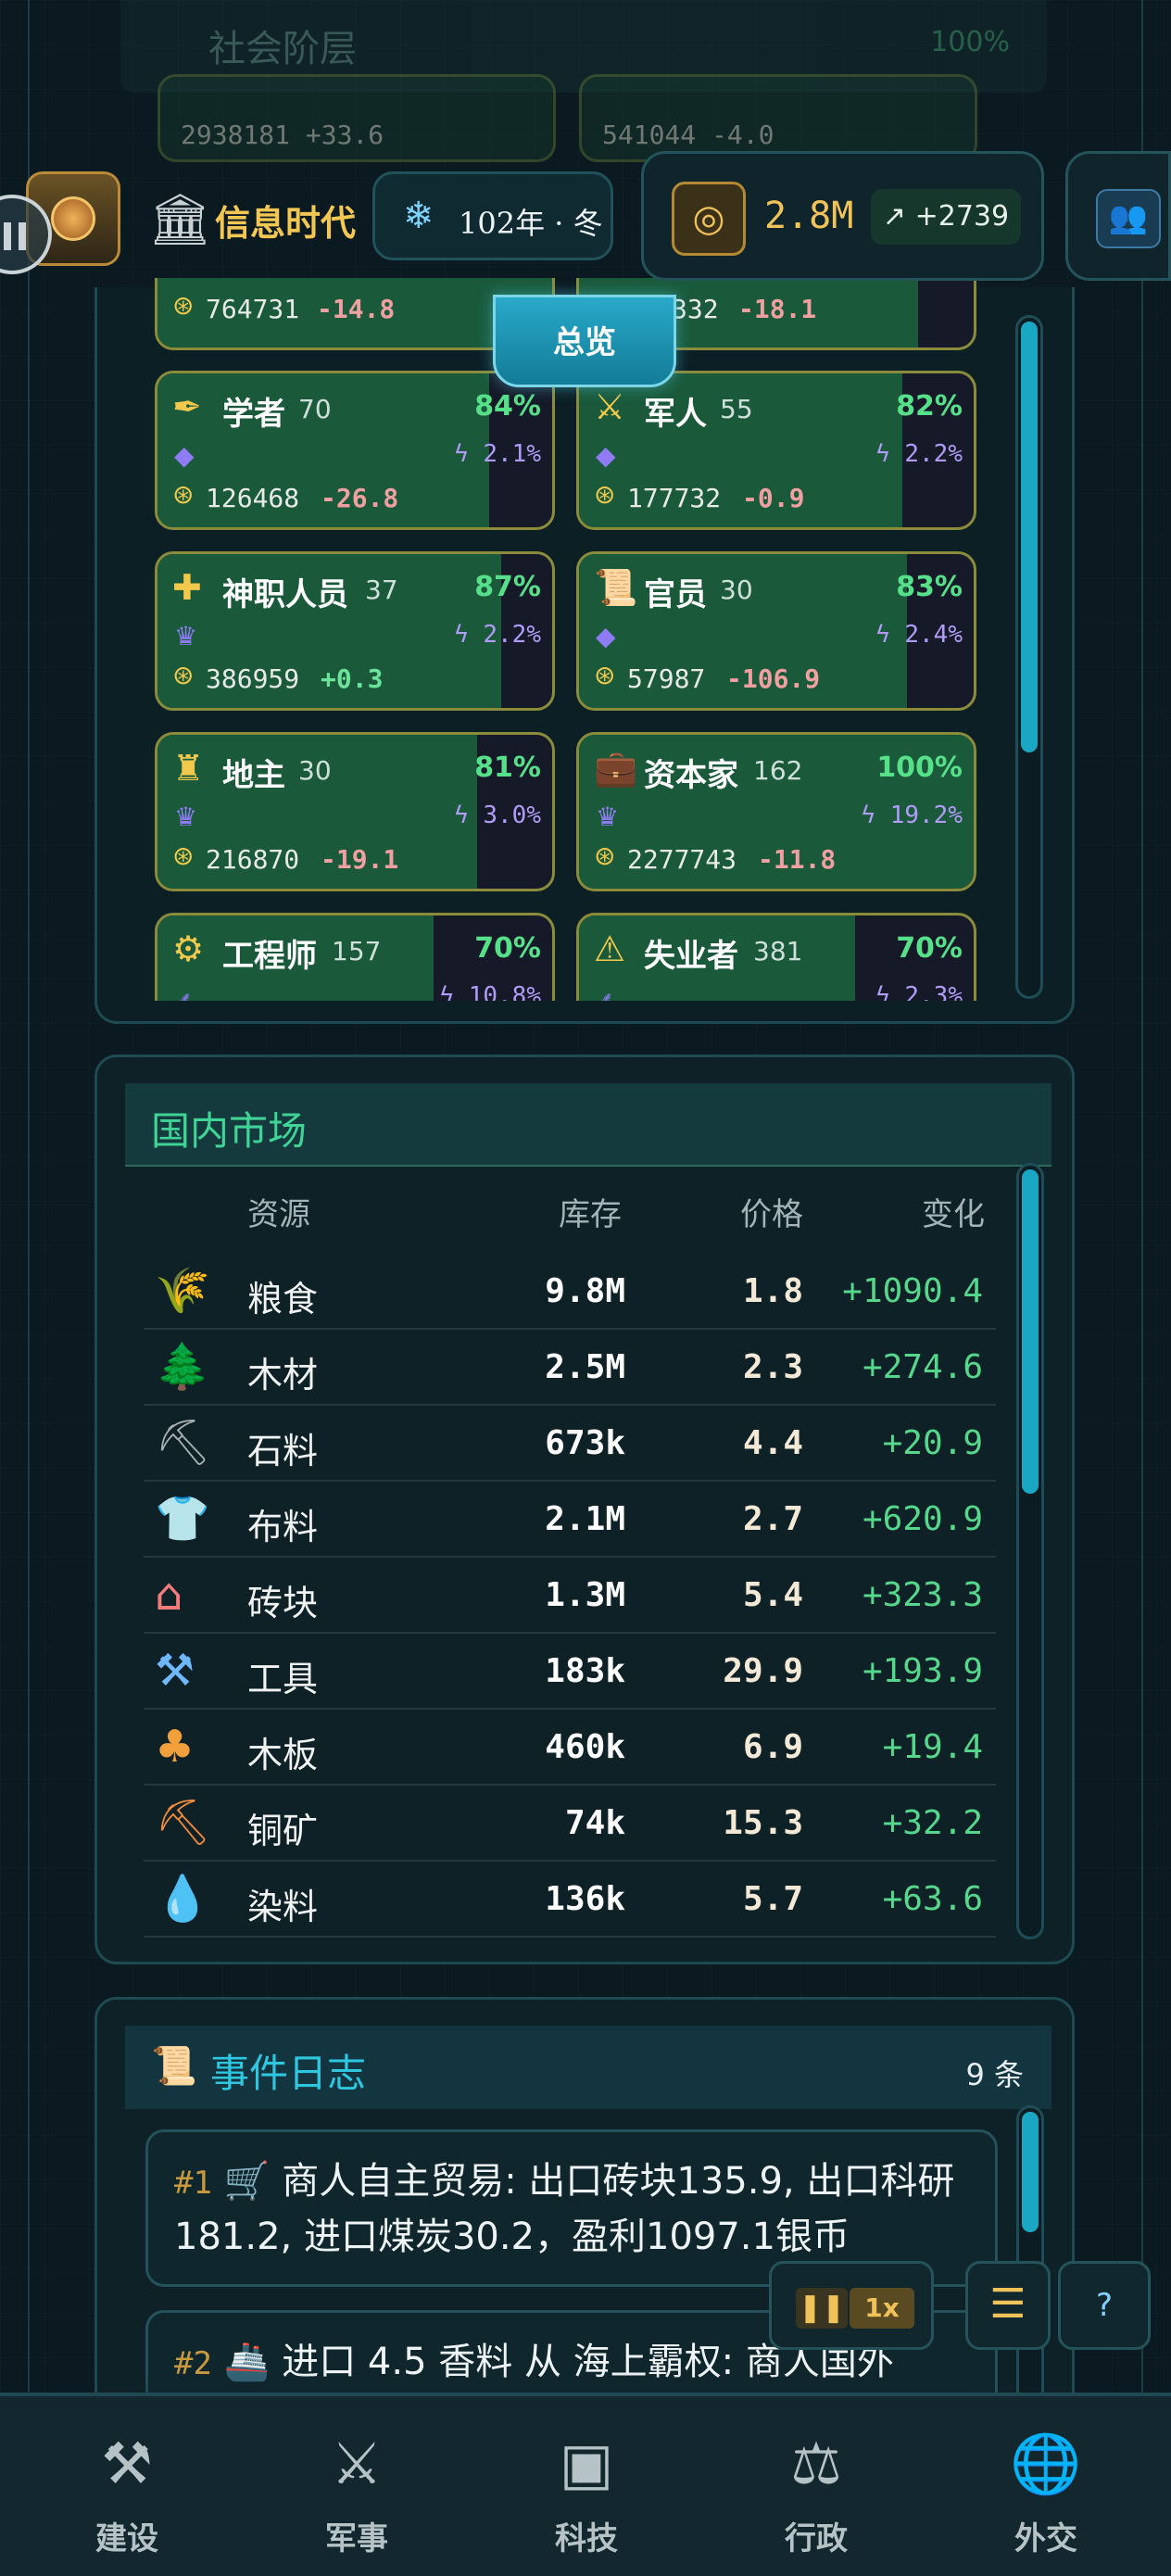 Image resolution: width=1171 pixels, height=2576 pixels. I want to click on feather-icon: ✒, so click(187, 406).